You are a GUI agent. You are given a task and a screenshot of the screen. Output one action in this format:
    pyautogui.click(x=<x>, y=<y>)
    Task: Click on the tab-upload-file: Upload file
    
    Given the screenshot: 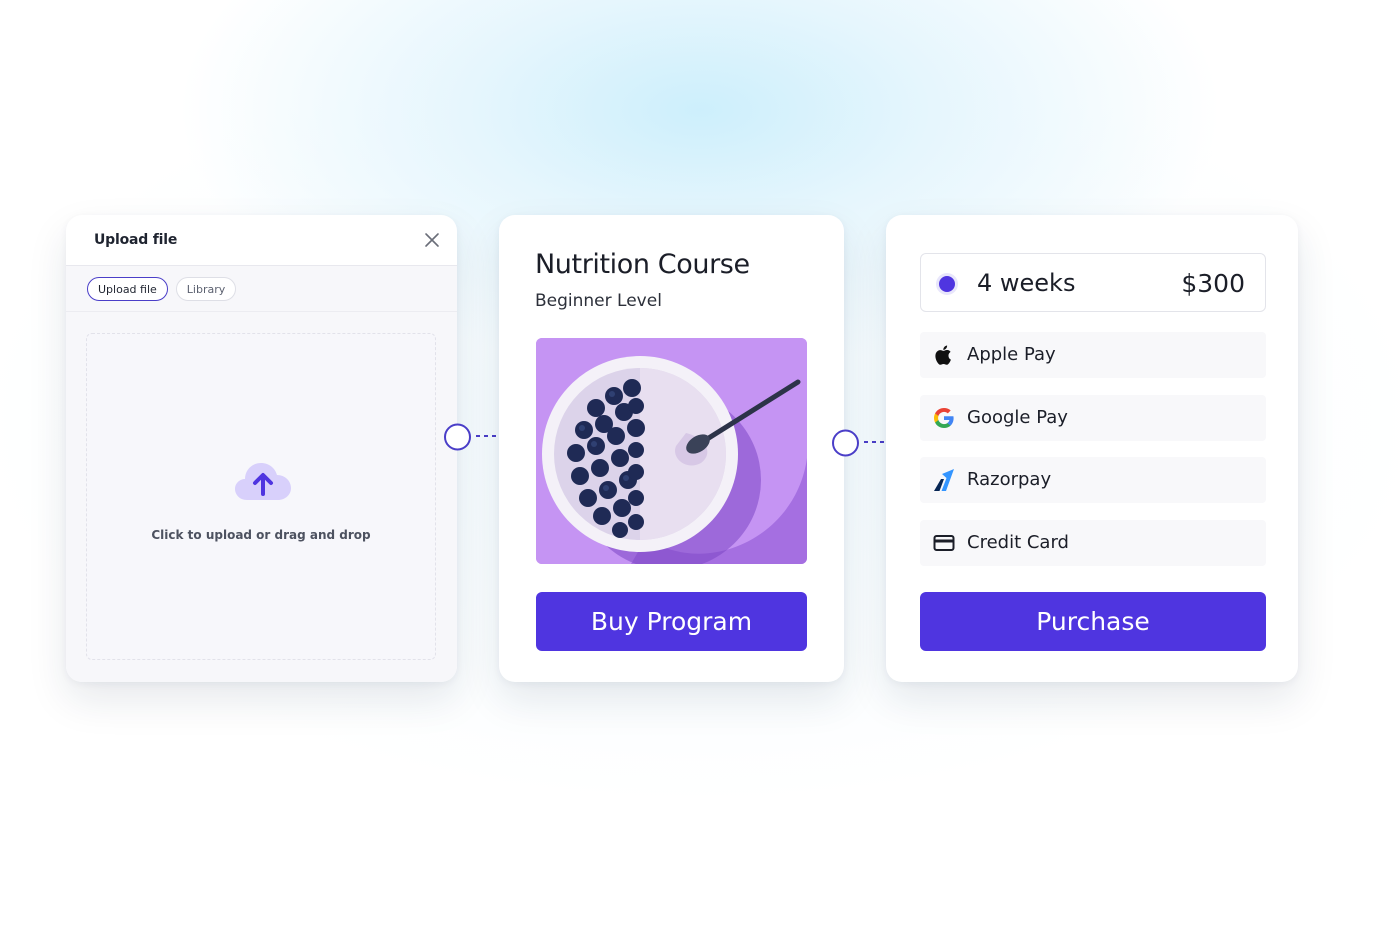 What is the action you would take?
    pyautogui.click(x=127, y=289)
    